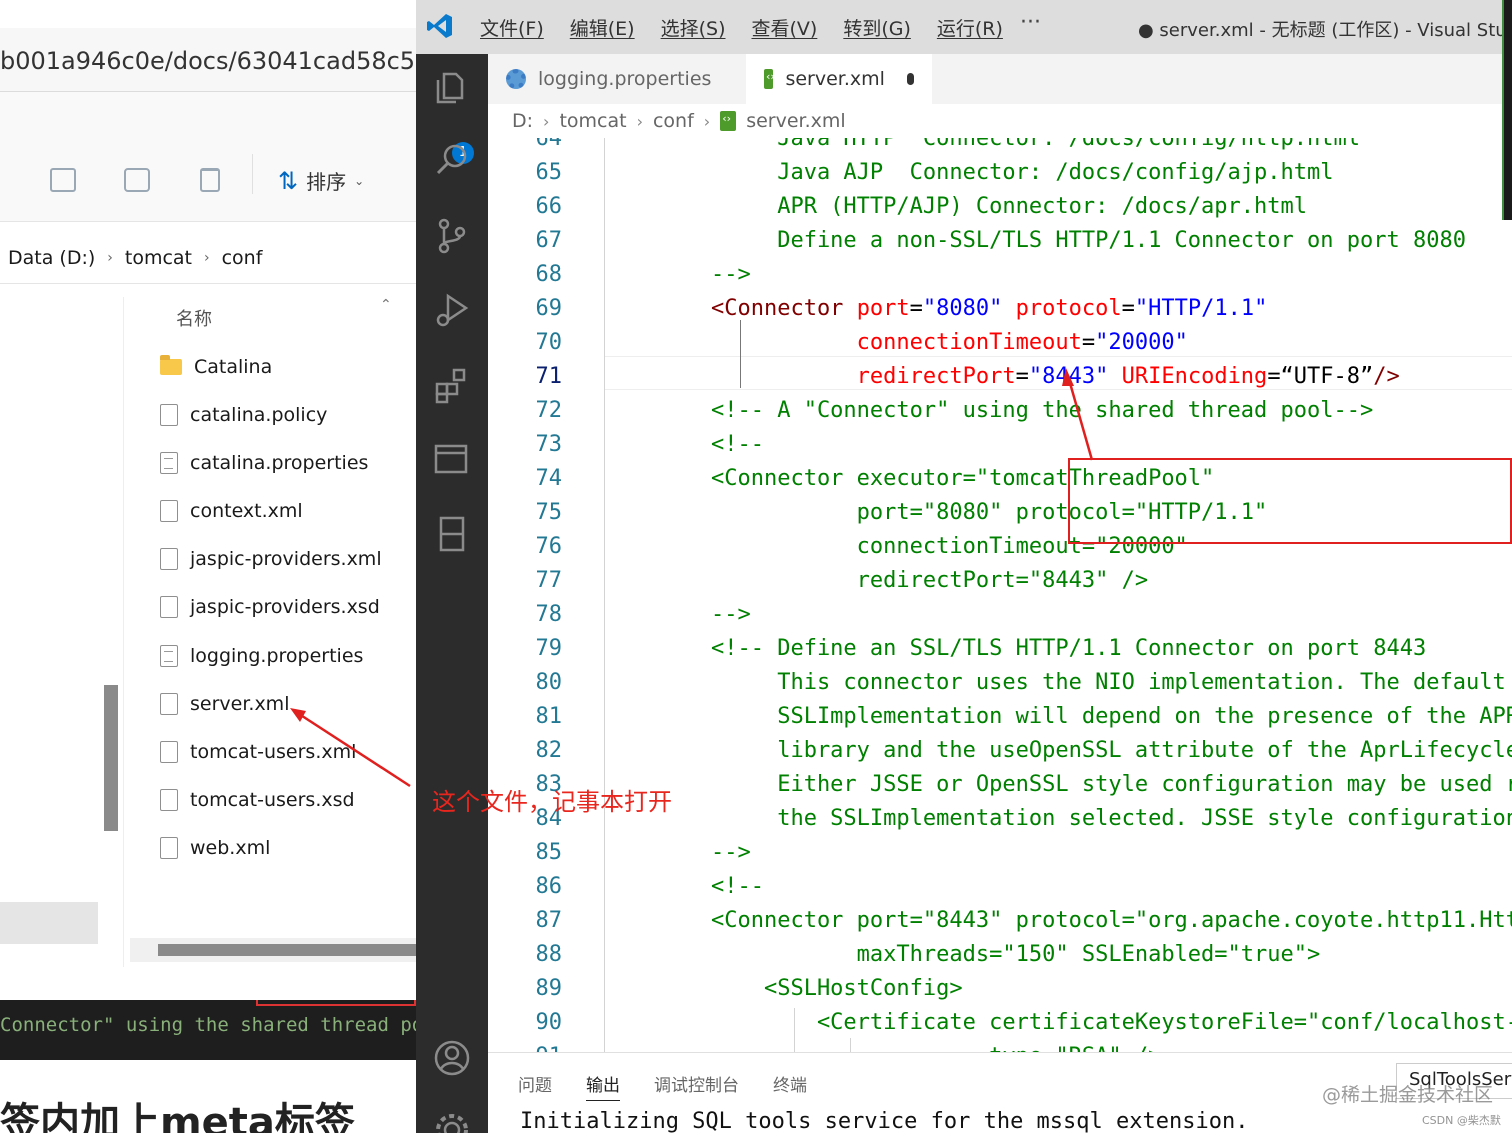 The height and width of the screenshot is (1133, 1512). I want to click on line-number: 79, so click(549, 648).